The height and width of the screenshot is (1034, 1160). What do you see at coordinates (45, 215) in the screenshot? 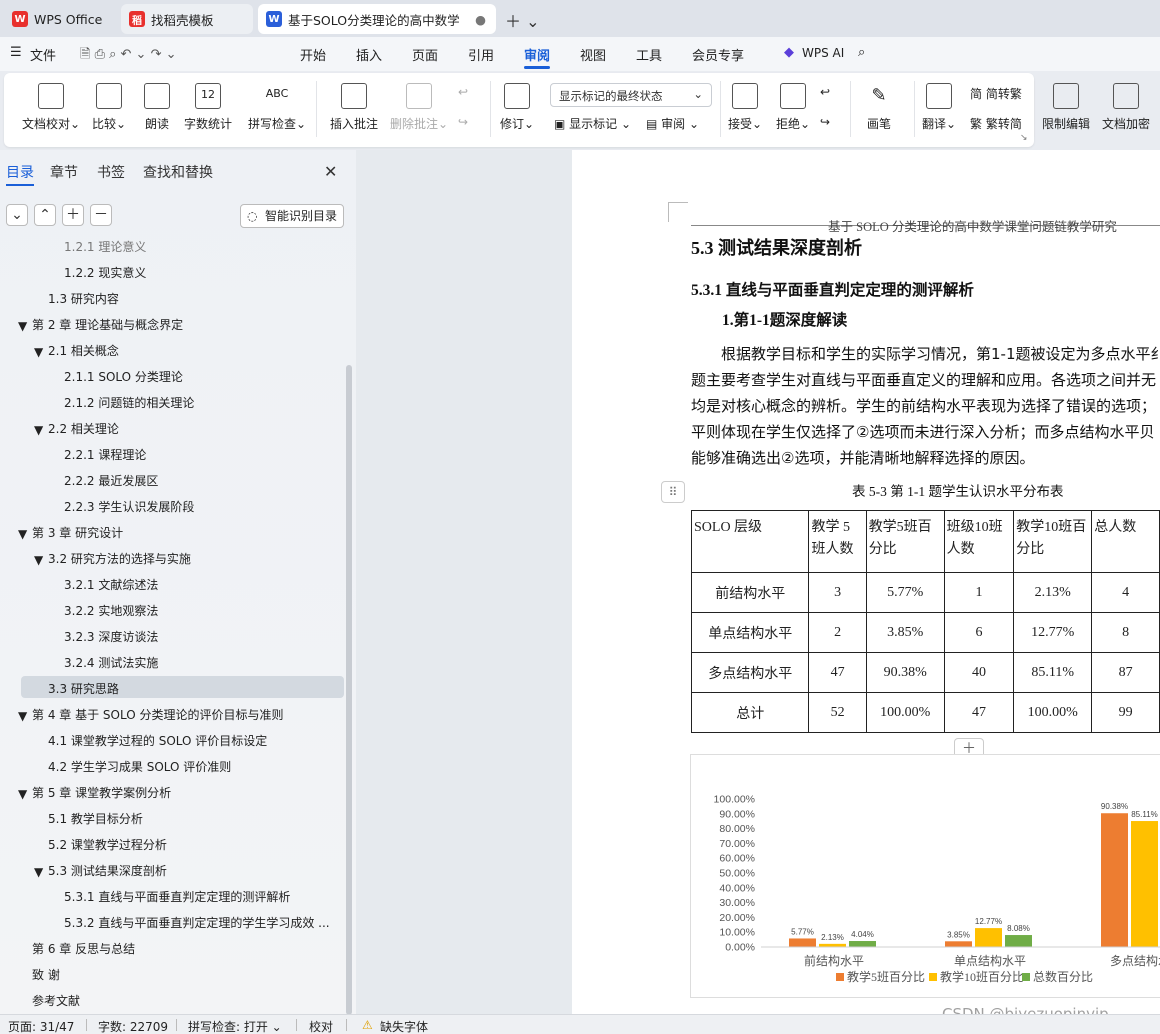
I see `expand-level-button: ⌃` at bounding box center [45, 215].